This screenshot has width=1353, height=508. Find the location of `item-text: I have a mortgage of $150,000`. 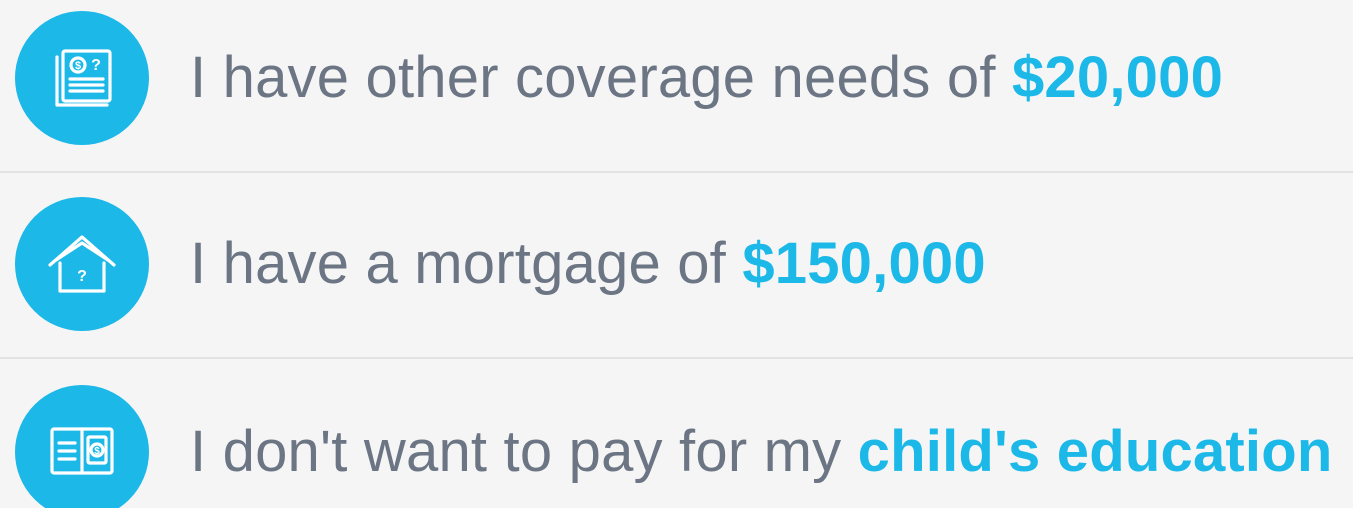

item-text: I have a mortgage of $150,000 is located at coordinates (588, 264).